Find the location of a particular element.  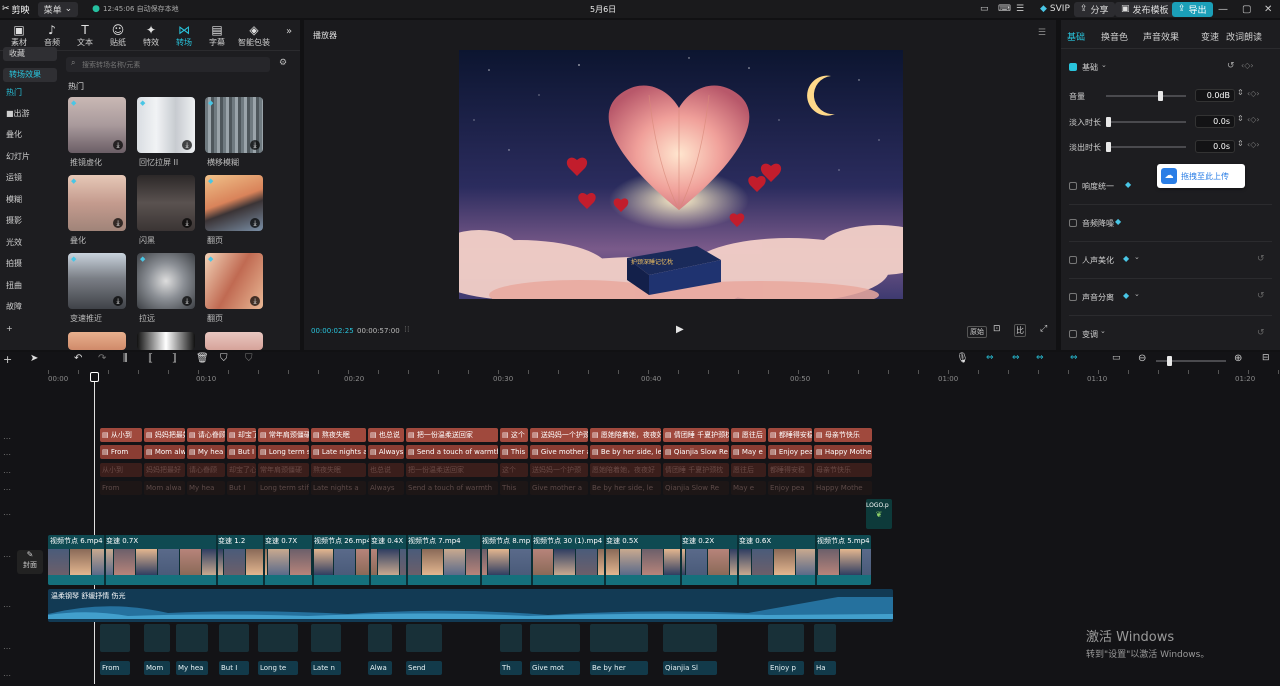

subtitle-clip: ▤ May e is located at coordinates (748, 452).